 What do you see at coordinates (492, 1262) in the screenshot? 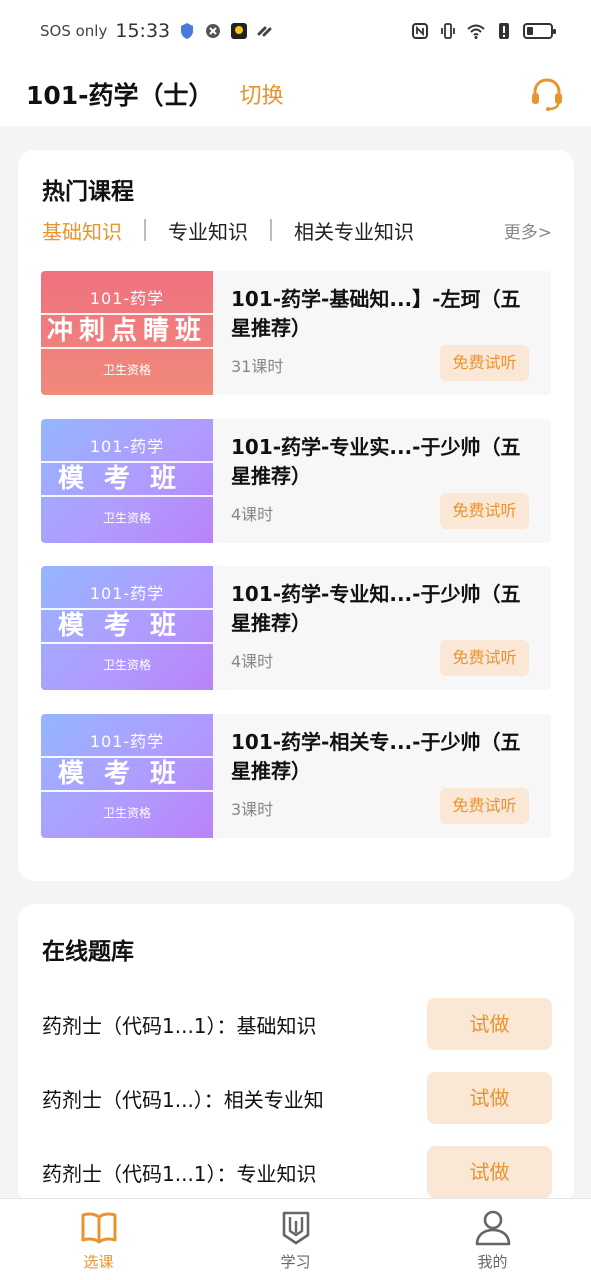
I see `tab-label: 我的` at bounding box center [492, 1262].